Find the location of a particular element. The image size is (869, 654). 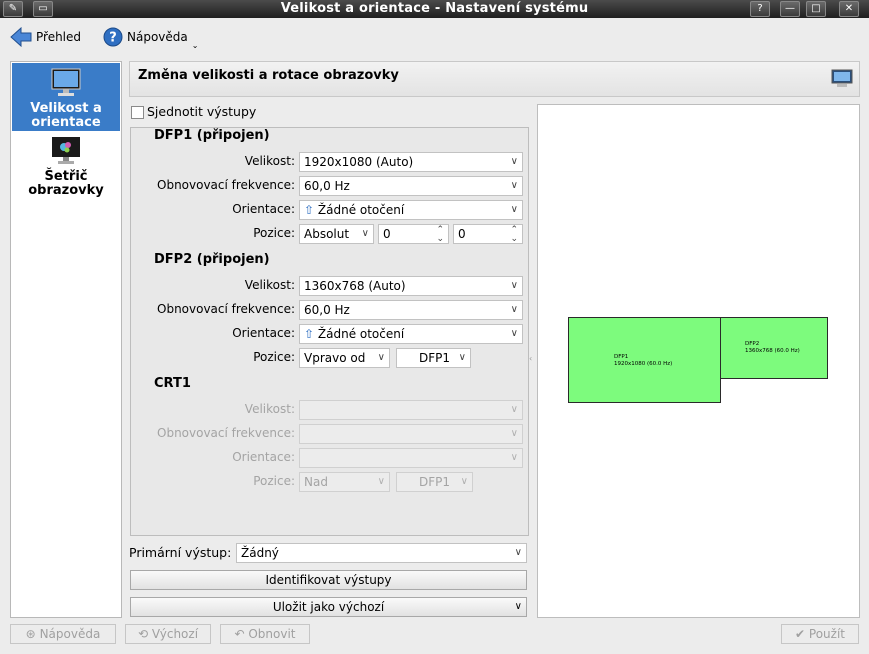

sidebar-item-label: Velikost a is located at coordinates (66, 108).